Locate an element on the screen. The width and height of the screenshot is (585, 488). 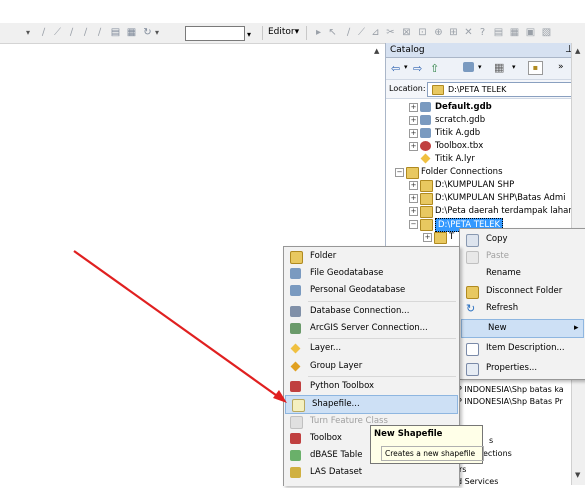
up-level-icon: ⇧ is located at coordinates (434, 68).